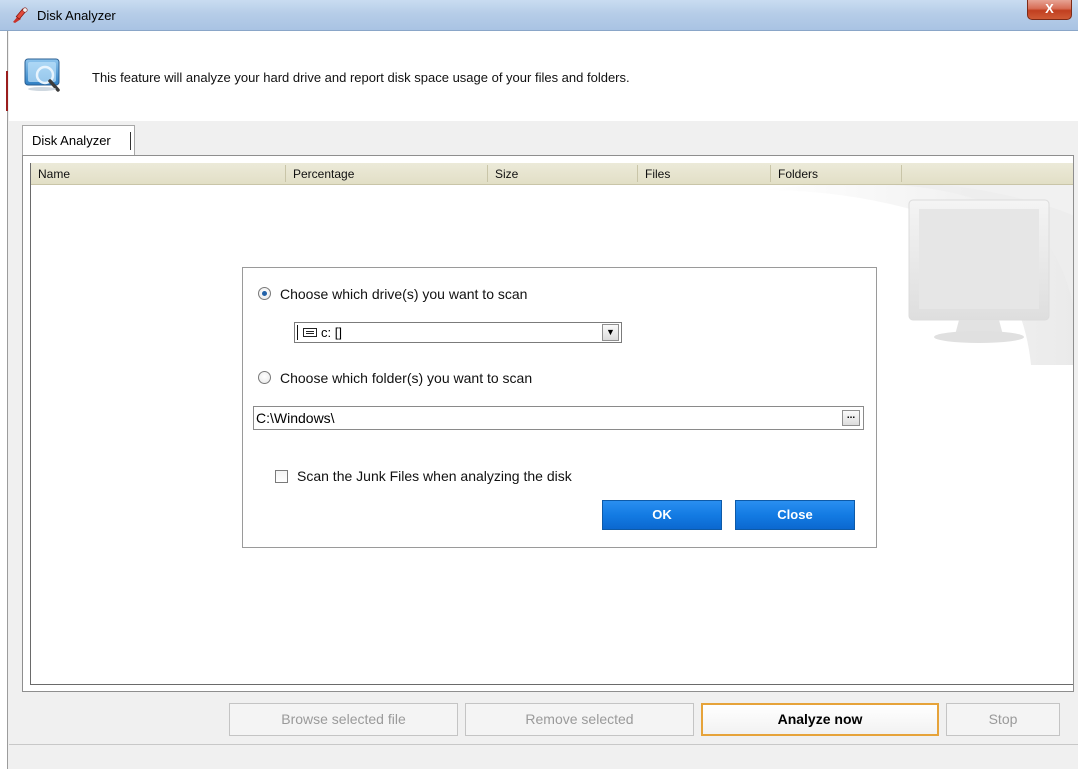 The height and width of the screenshot is (769, 1078). Describe the element at coordinates (310, 332) in the screenshot. I see `drive-icon` at that location.